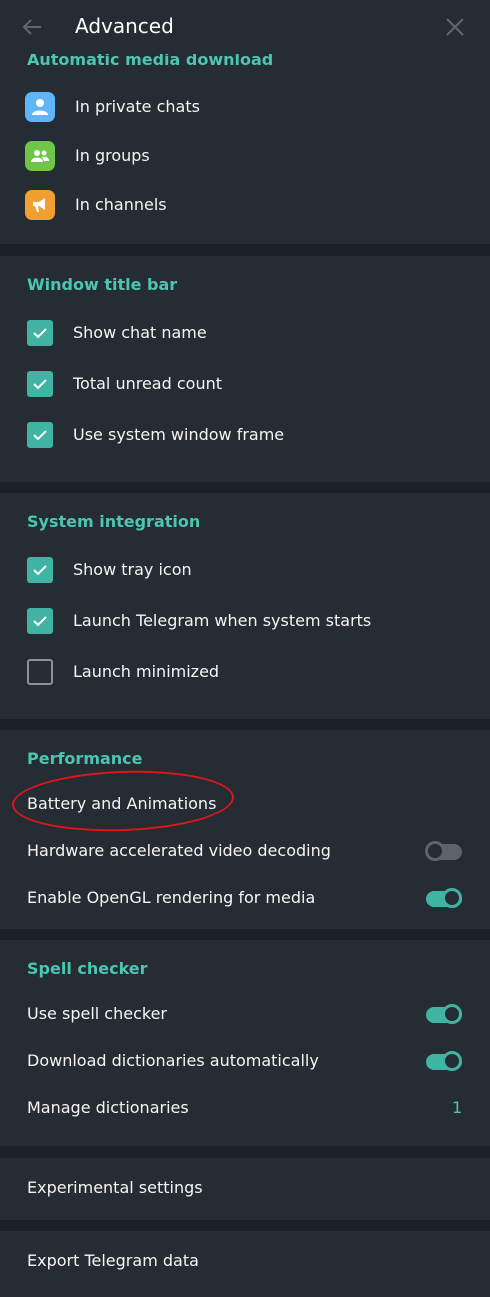  What do you see at coordinates (455, 27) in the screenshot?
I see `close-icon` at bounding box center [455, 27].